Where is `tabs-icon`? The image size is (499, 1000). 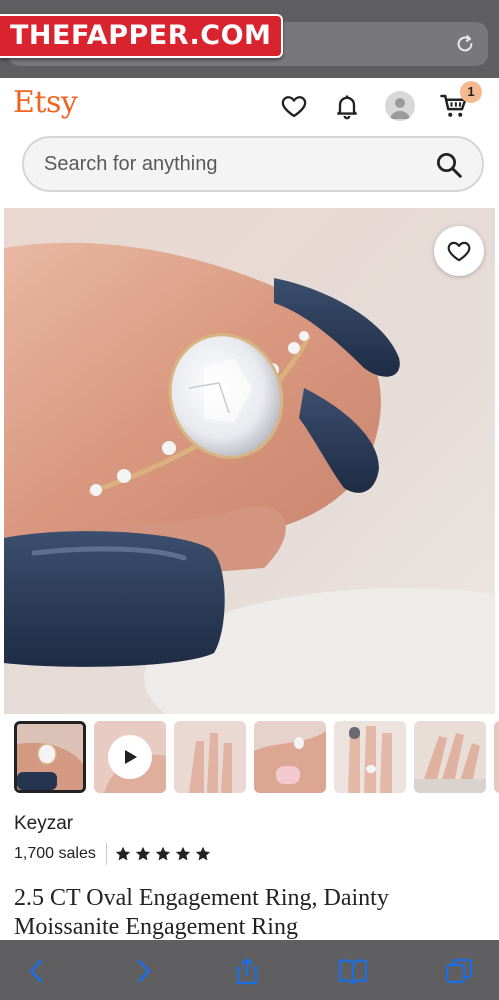
tabs-icon is located at coordinates (459, 971).